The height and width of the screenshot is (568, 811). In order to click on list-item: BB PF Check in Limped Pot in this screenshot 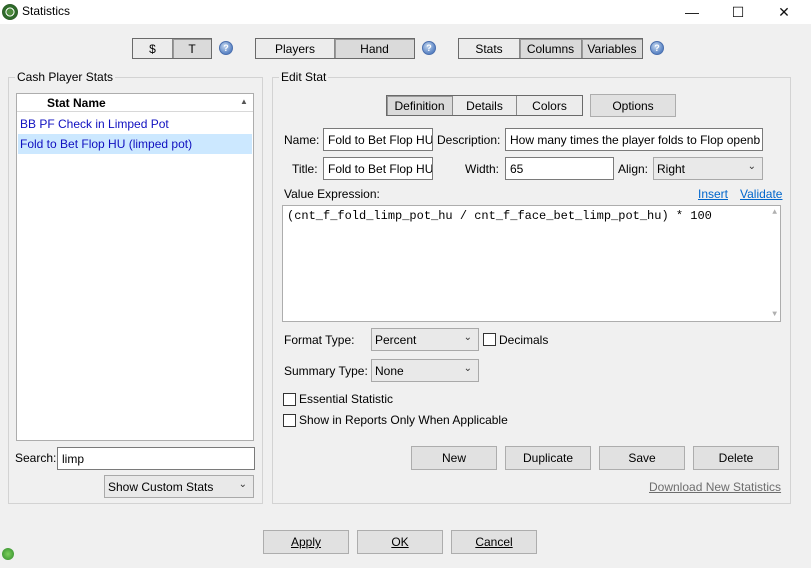, I will do `click(135, 124)`.